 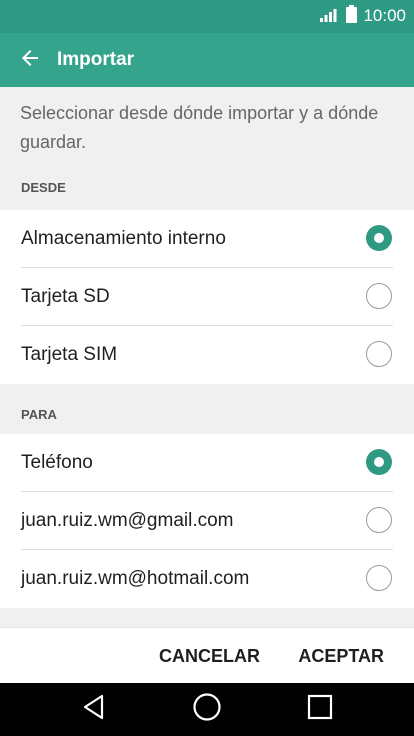 What do you see at coordinates (96, 59) in the screenshot?
I see `page-title: Importar` at bounding box center [96, 59].